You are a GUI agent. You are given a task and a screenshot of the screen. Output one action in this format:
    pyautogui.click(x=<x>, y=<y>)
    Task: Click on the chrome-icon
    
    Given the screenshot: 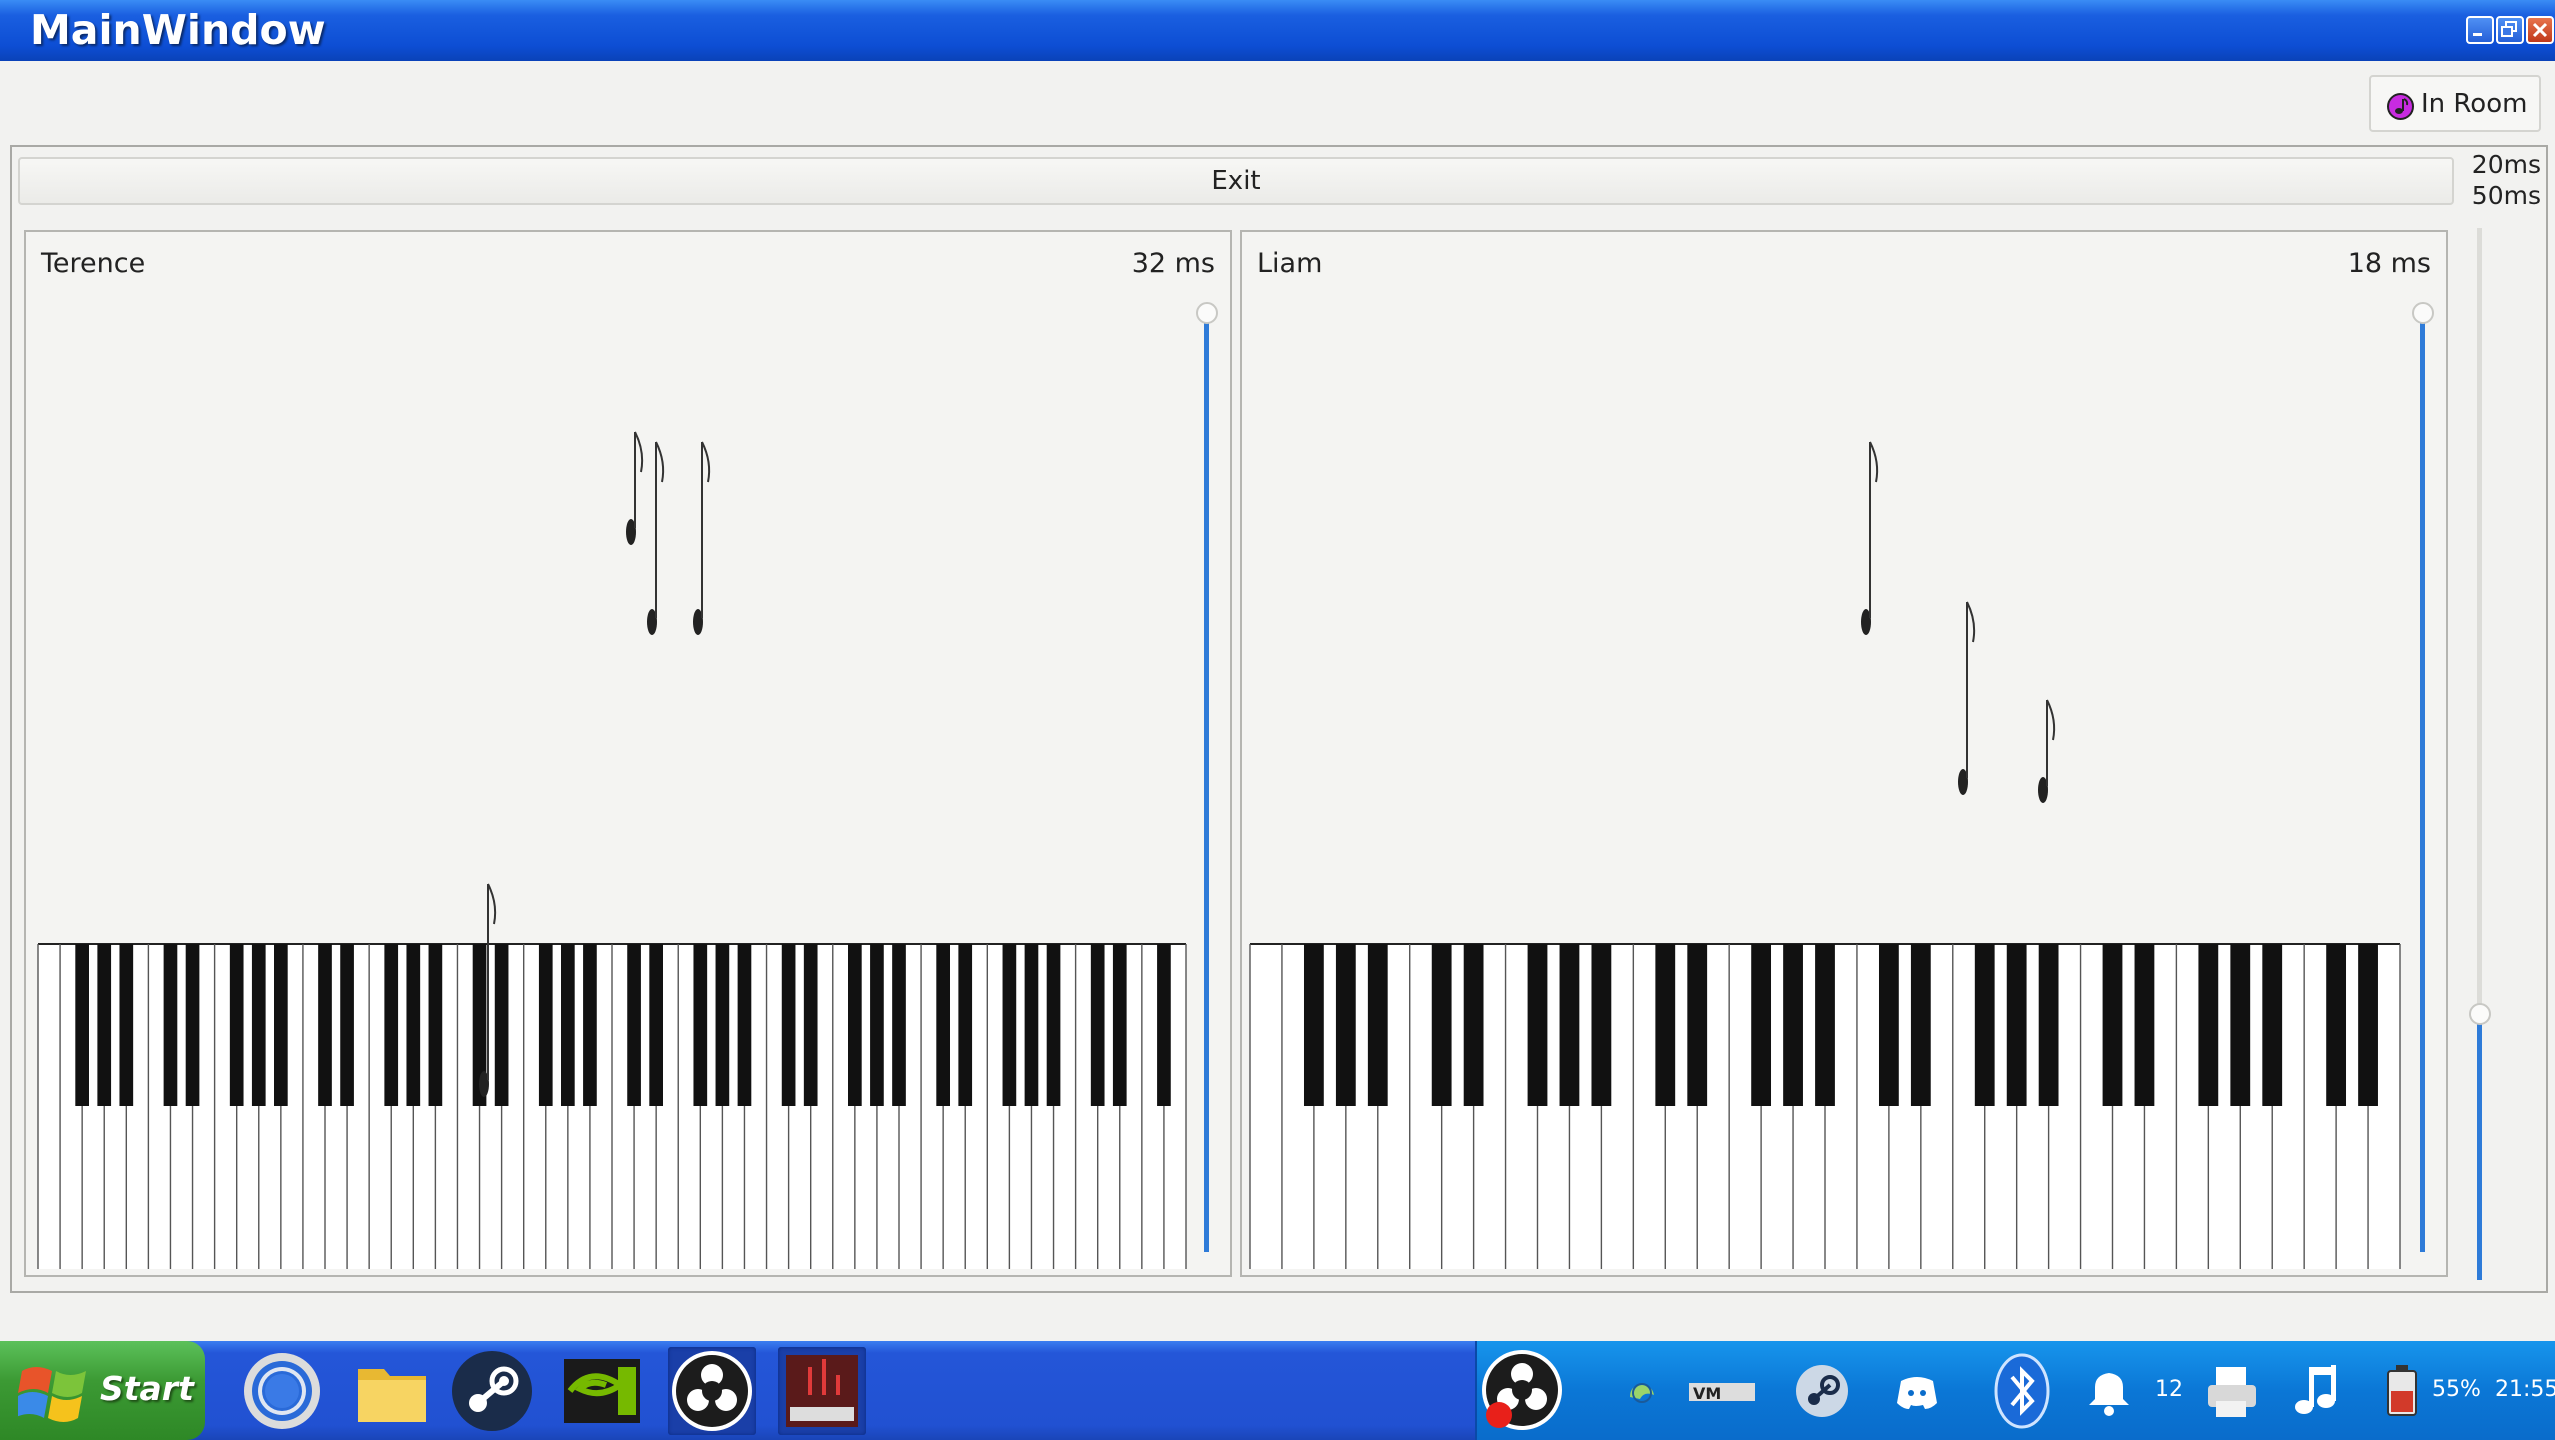 What is the action you would take?
    pyautogui.click(x=282, y=1391)
    